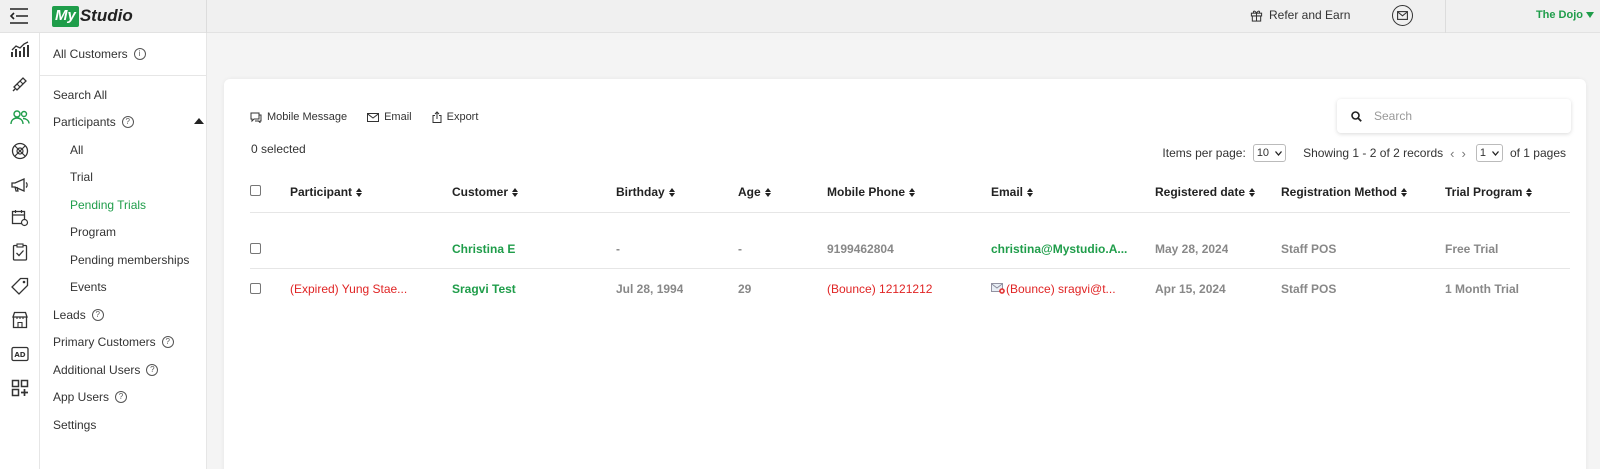 The width and height of the screenshot is (1600, 469). Describe the element at coordinates (108, 205) in the screenshot. I see `sidebar-item-pending-trials: Pending Trials` at that location.